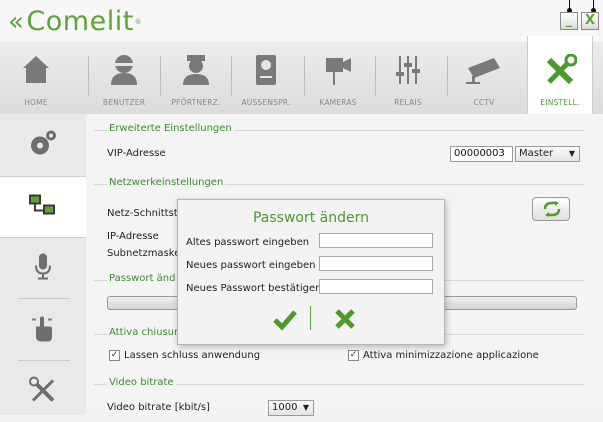 The image size is (603, 422). I want to click on section-title: Video bitrate, so click(141, 382).